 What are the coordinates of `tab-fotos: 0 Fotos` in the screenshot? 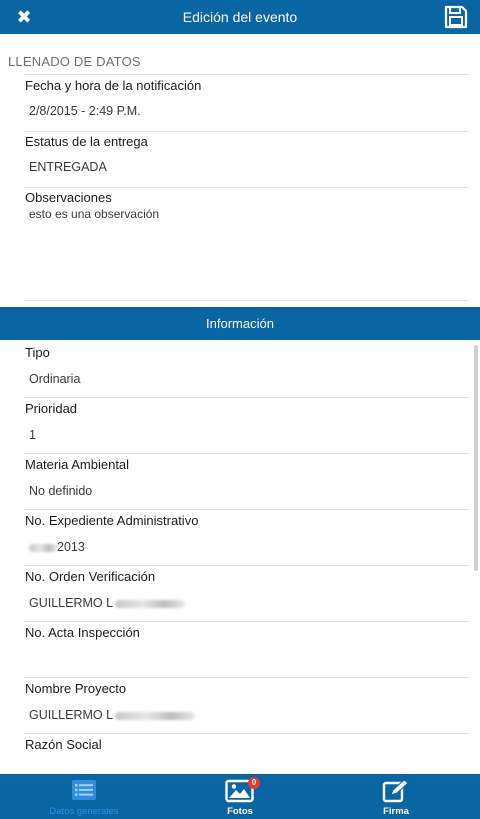 It's located at (240, 796).